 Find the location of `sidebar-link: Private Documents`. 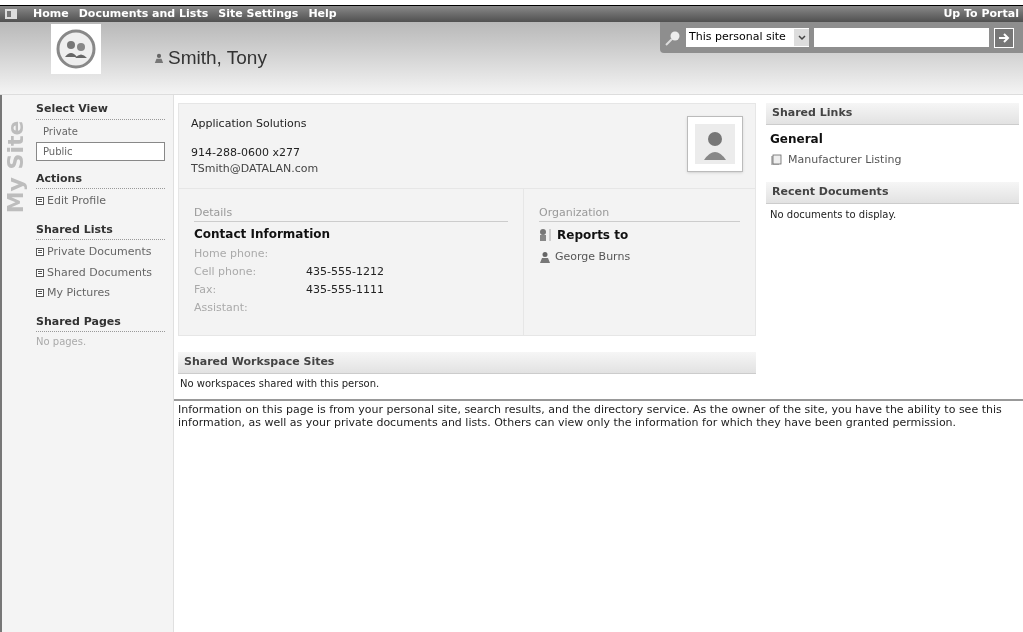

sidebar-link: Private Documents is located at coordinates (99, 252).